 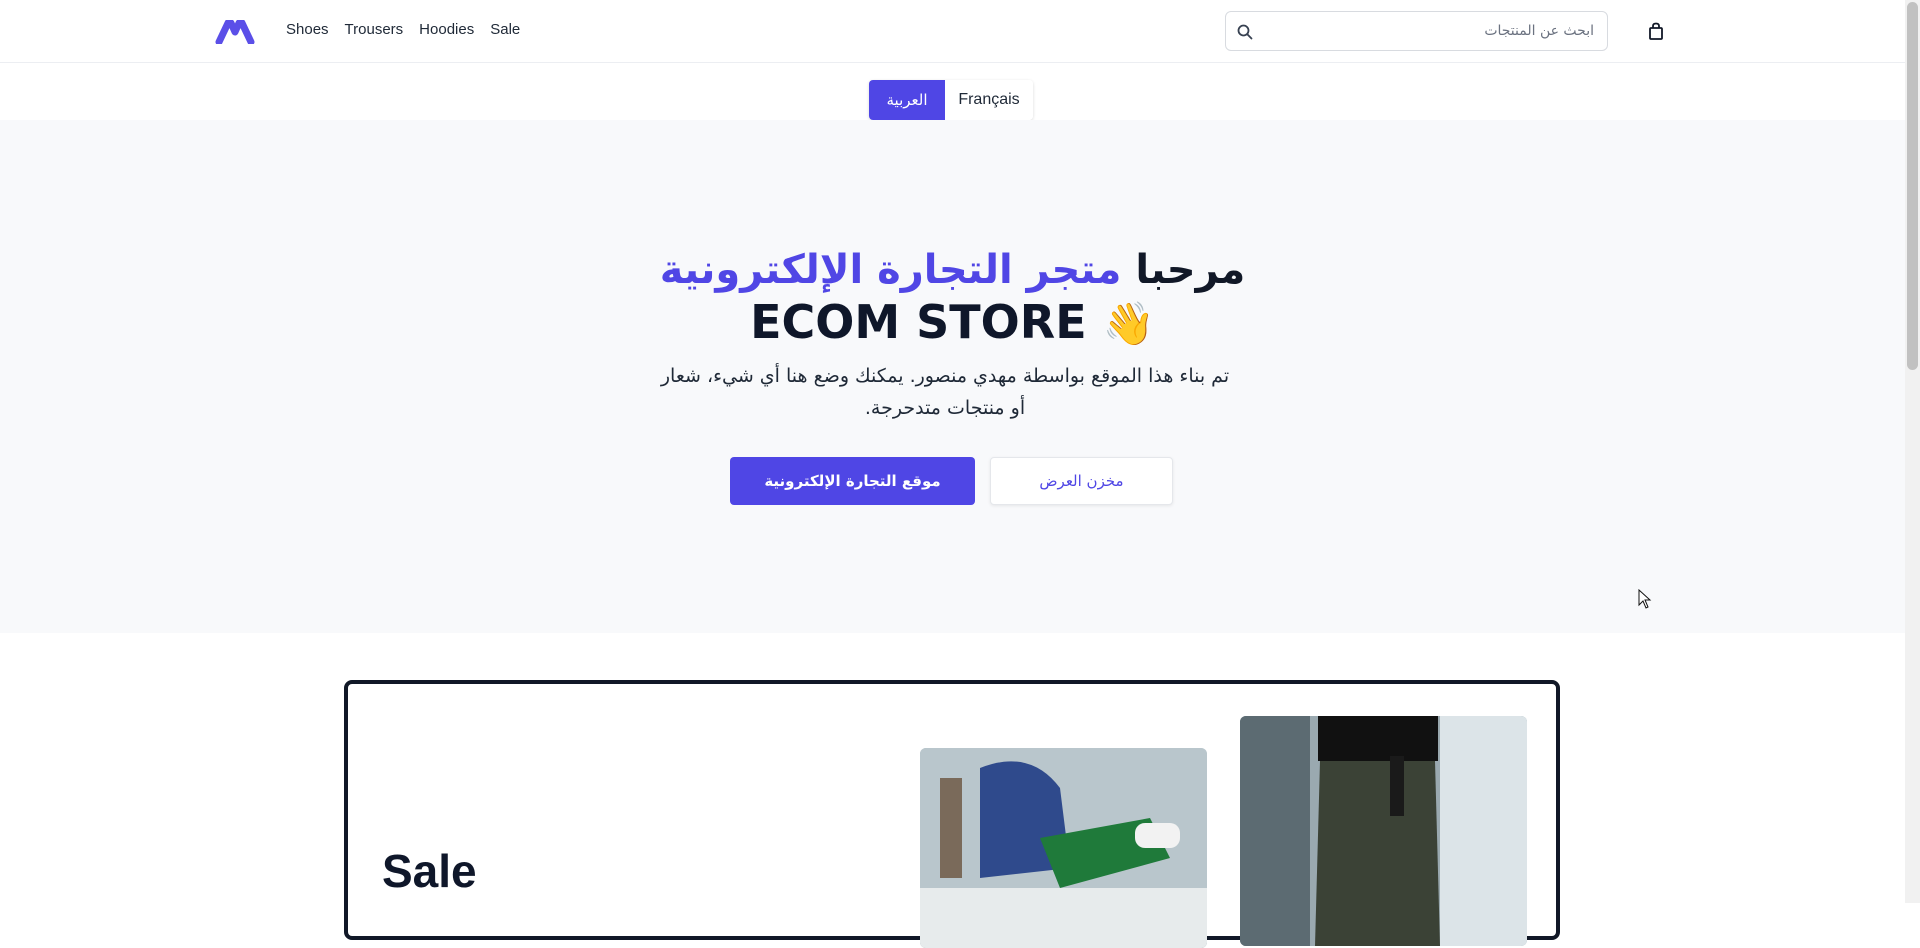 I want to click on product-image-trousers, so click(x=1383, y=831).